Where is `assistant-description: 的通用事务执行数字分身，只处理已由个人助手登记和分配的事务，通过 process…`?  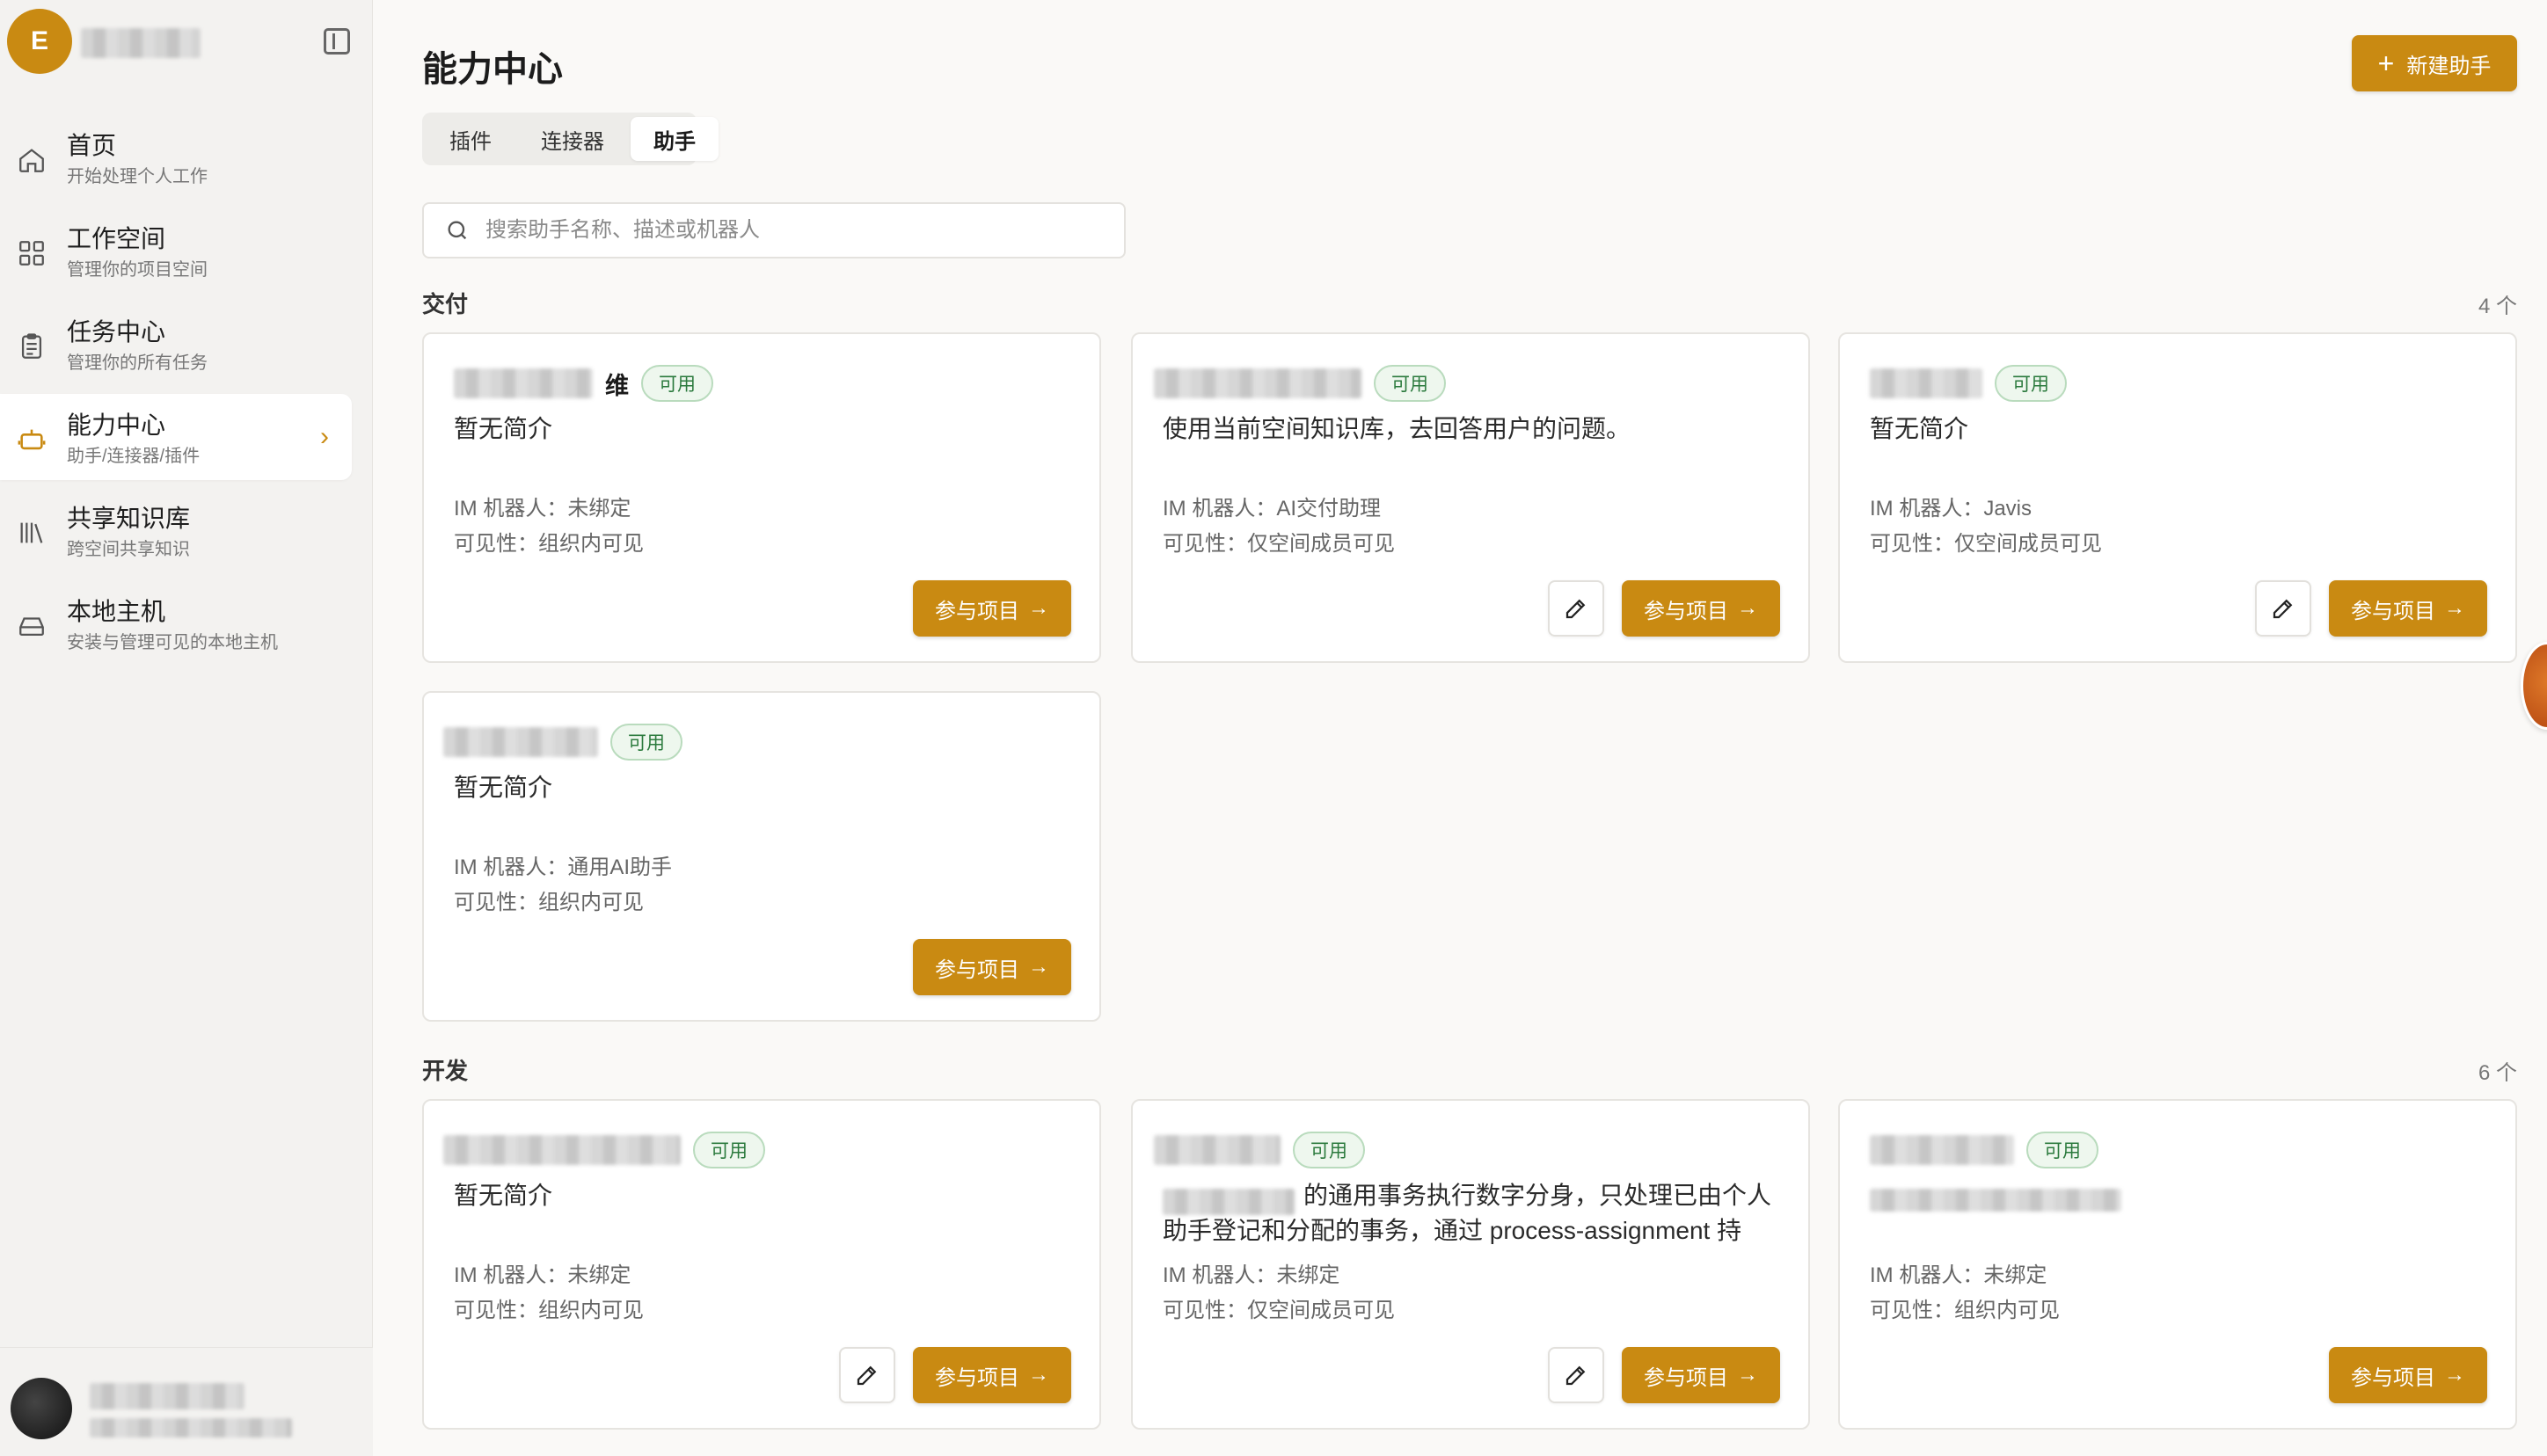 assistant-description: 的通用事务执行数字分身，只处理已由个人助手登记和分配的事务，通过 process… is located at coordinates (1467, 1213).